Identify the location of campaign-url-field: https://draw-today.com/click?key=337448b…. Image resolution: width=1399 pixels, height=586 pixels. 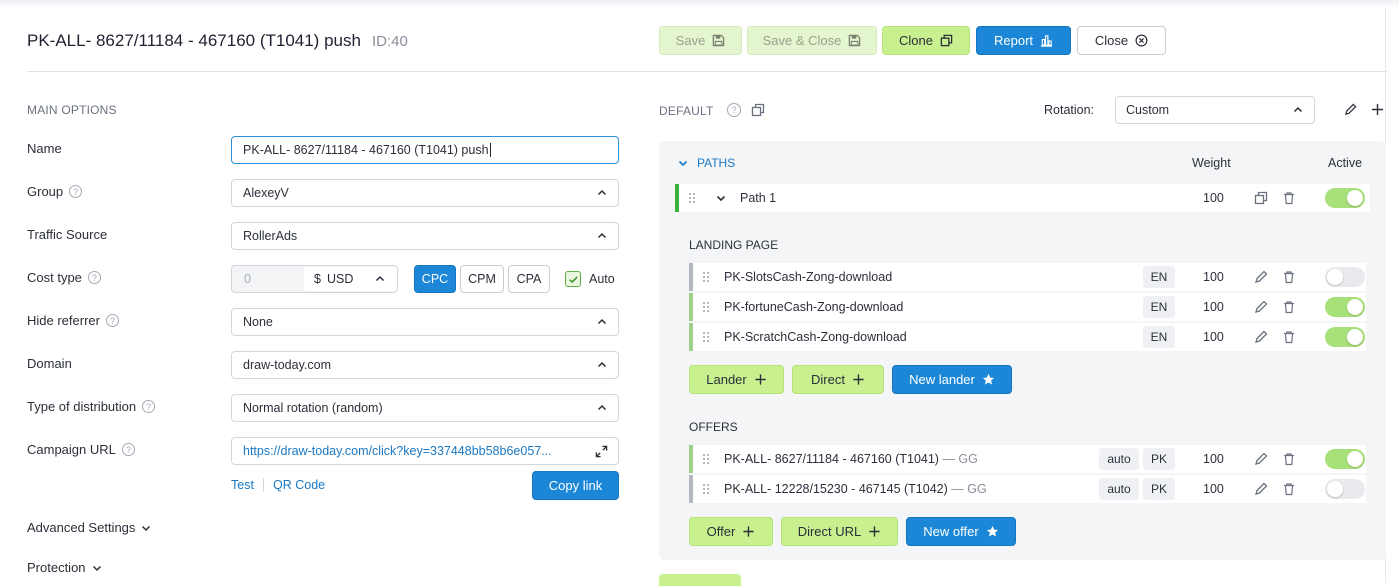
(425, 451).